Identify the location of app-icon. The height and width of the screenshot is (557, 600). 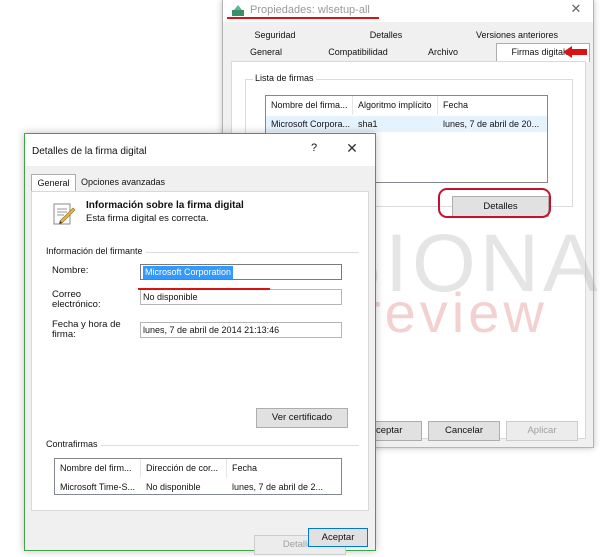
(238, 10).